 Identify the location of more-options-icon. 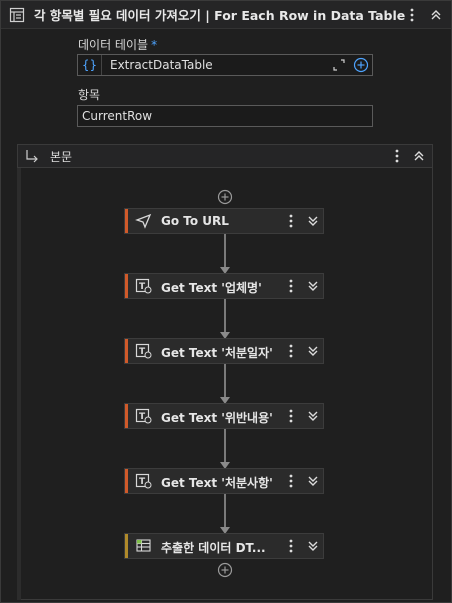
(412, 15).